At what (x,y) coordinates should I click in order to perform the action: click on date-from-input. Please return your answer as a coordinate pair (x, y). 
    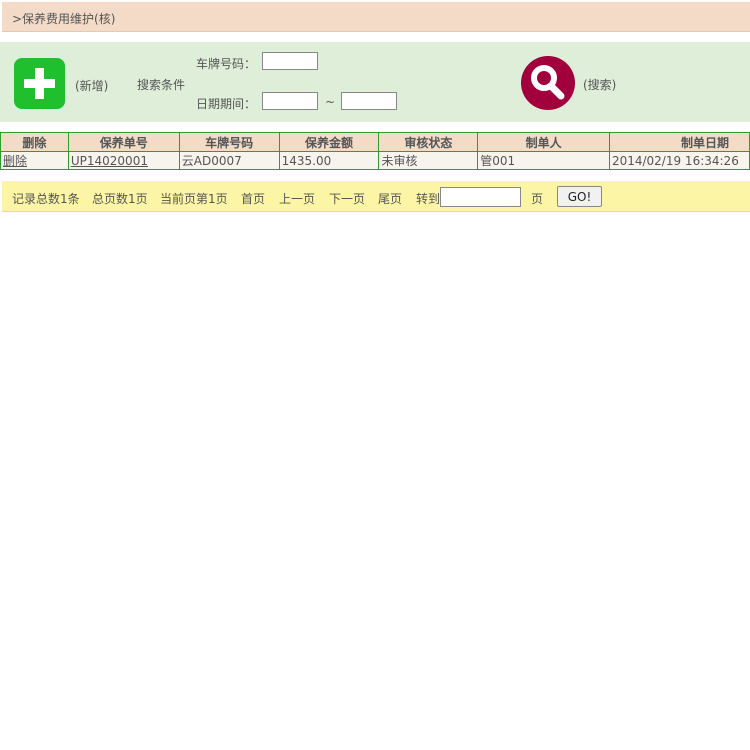
    Looking at the image, I should click on (290, 101).